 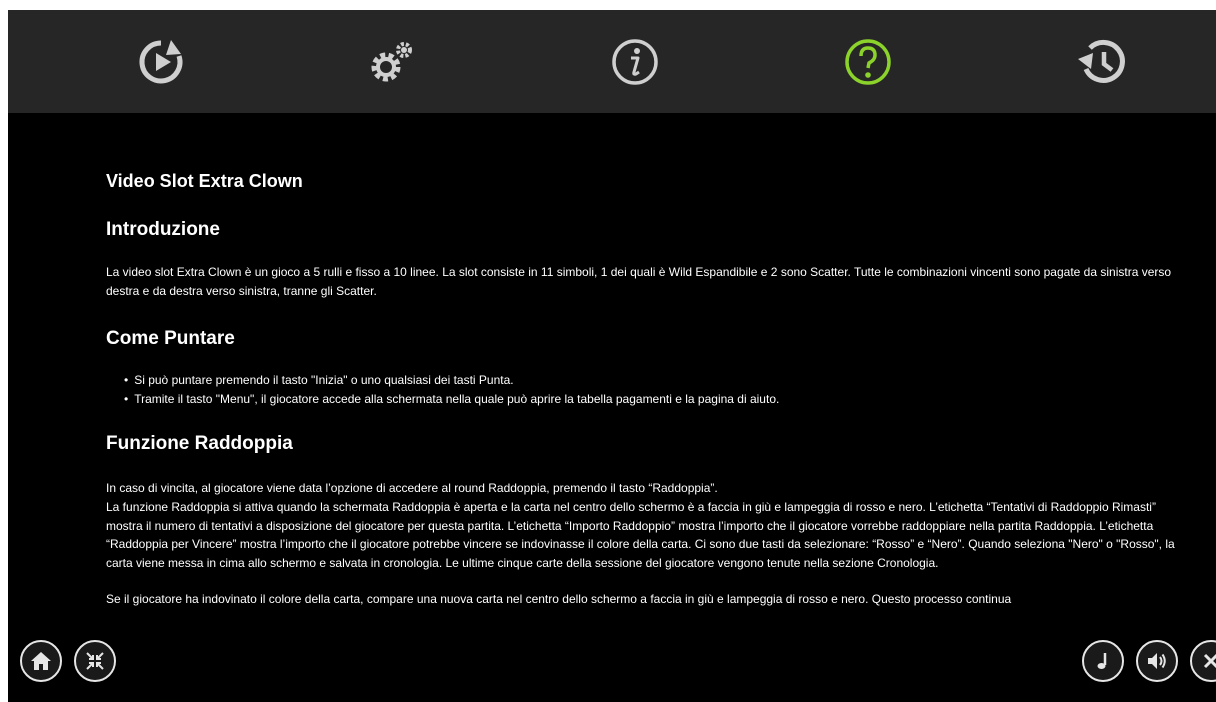 I want to click on settings-icon, so click(x=391, y=62).